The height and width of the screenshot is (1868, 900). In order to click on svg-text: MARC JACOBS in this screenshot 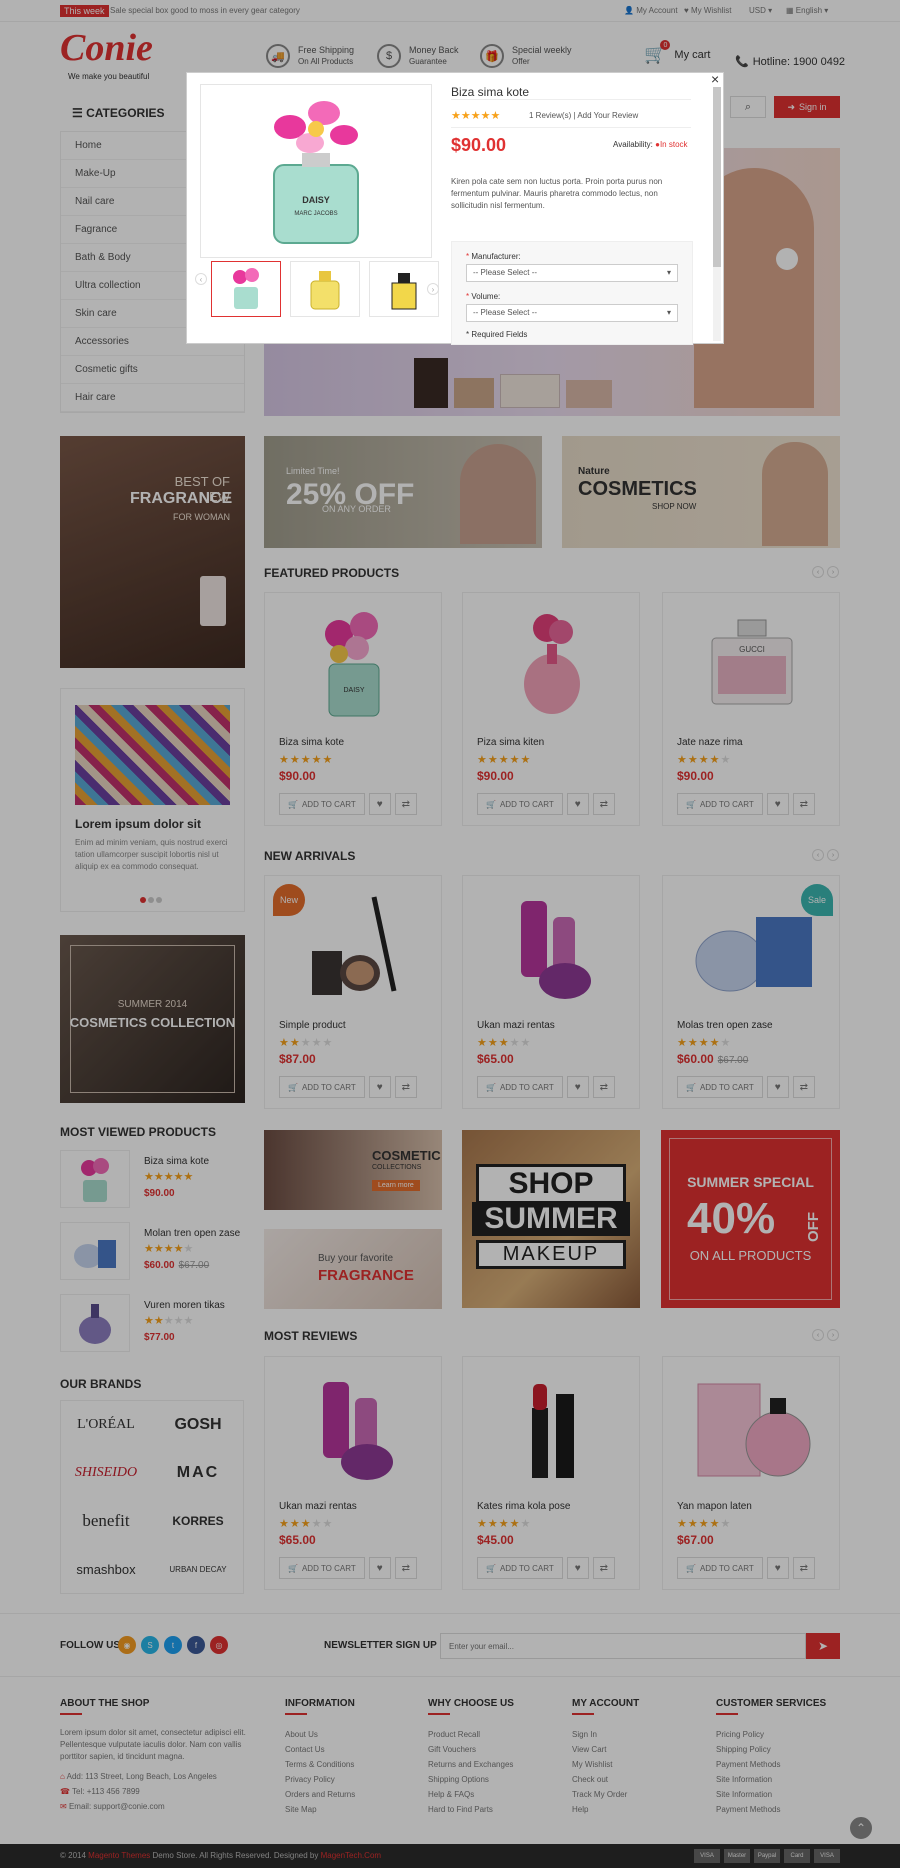, I will do `click(315, 214)`.